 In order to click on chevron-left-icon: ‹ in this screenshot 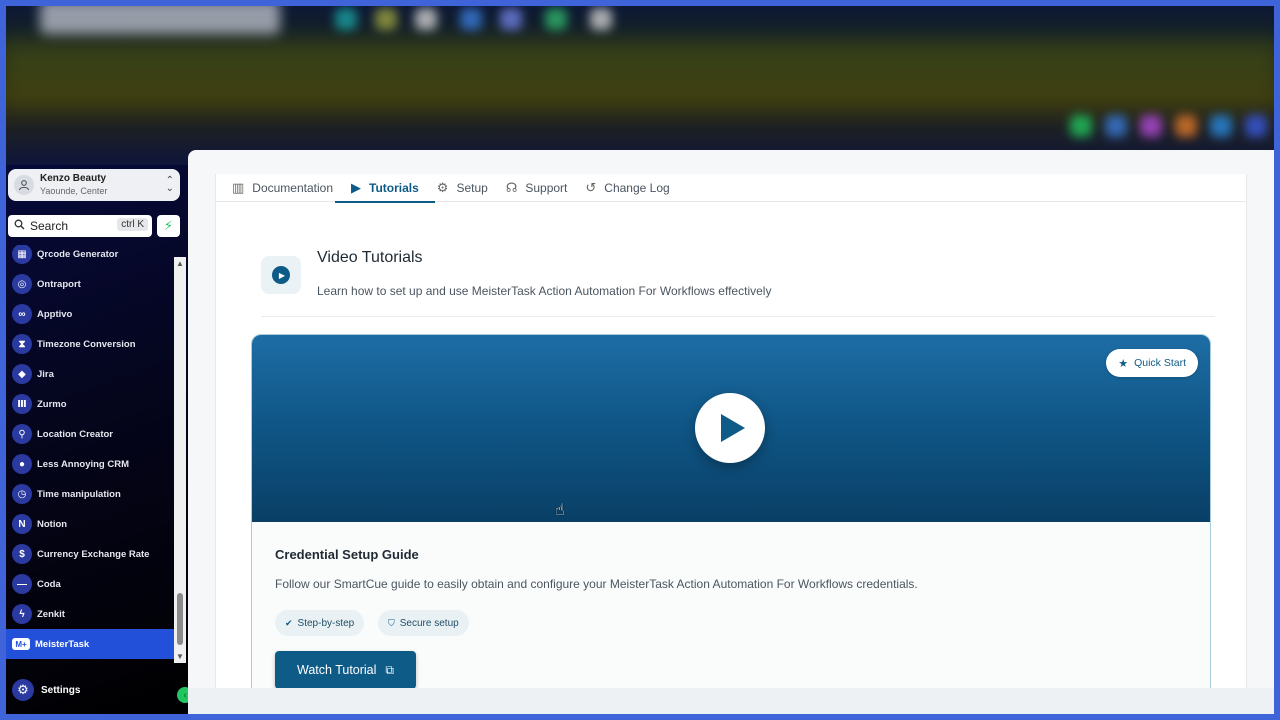, I will do `click(185, 695)`.